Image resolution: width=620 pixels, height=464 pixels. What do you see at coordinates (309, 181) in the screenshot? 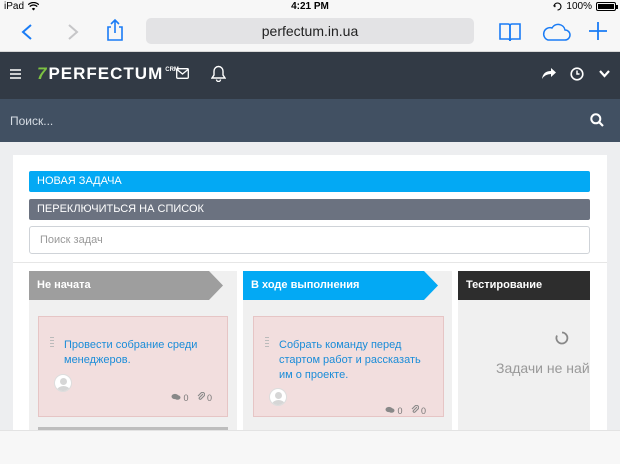
I see `new-task-button: НОВАЯ ЗАДАЧА` at bounding box center [309, 181].